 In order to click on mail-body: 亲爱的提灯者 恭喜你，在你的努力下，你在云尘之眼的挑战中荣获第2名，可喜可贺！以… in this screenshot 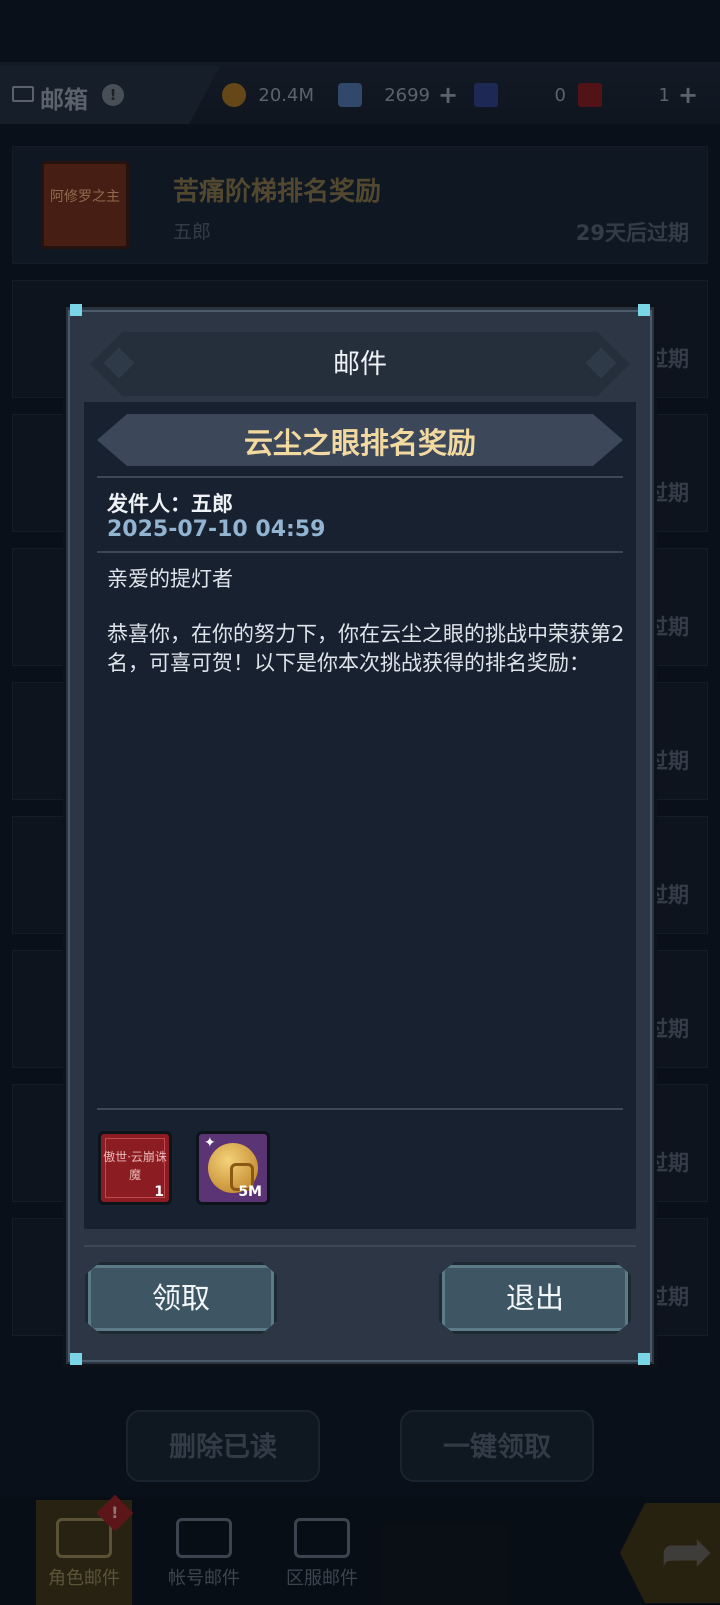, I will do `click(367, 621)`.